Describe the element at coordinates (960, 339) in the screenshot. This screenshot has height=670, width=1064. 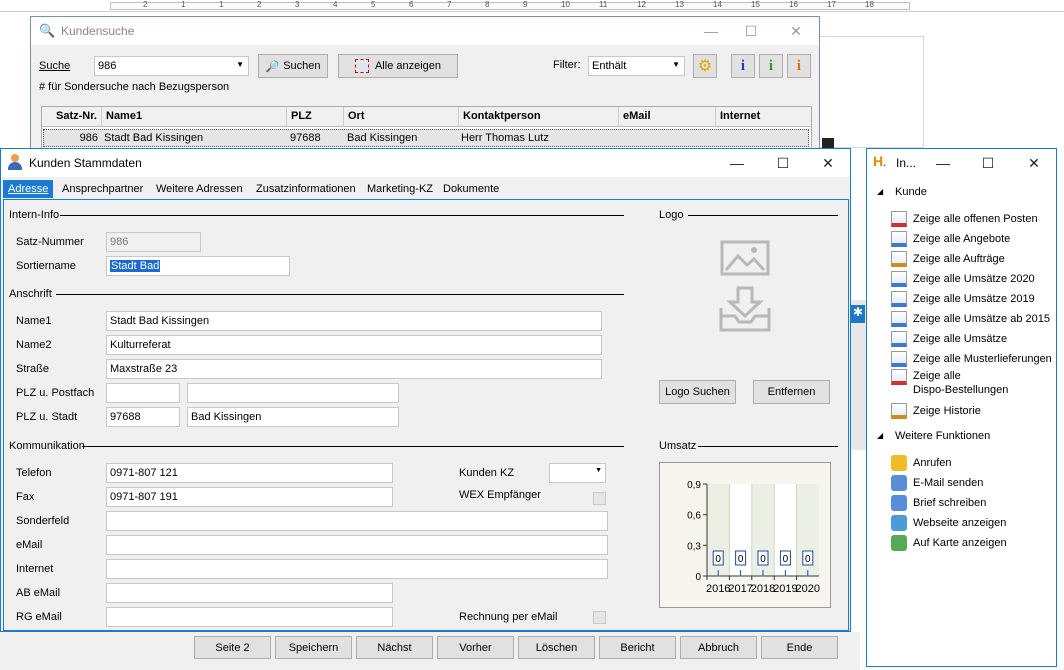
I see `tree-item-label: Zeige alle Umsätze` at that location.